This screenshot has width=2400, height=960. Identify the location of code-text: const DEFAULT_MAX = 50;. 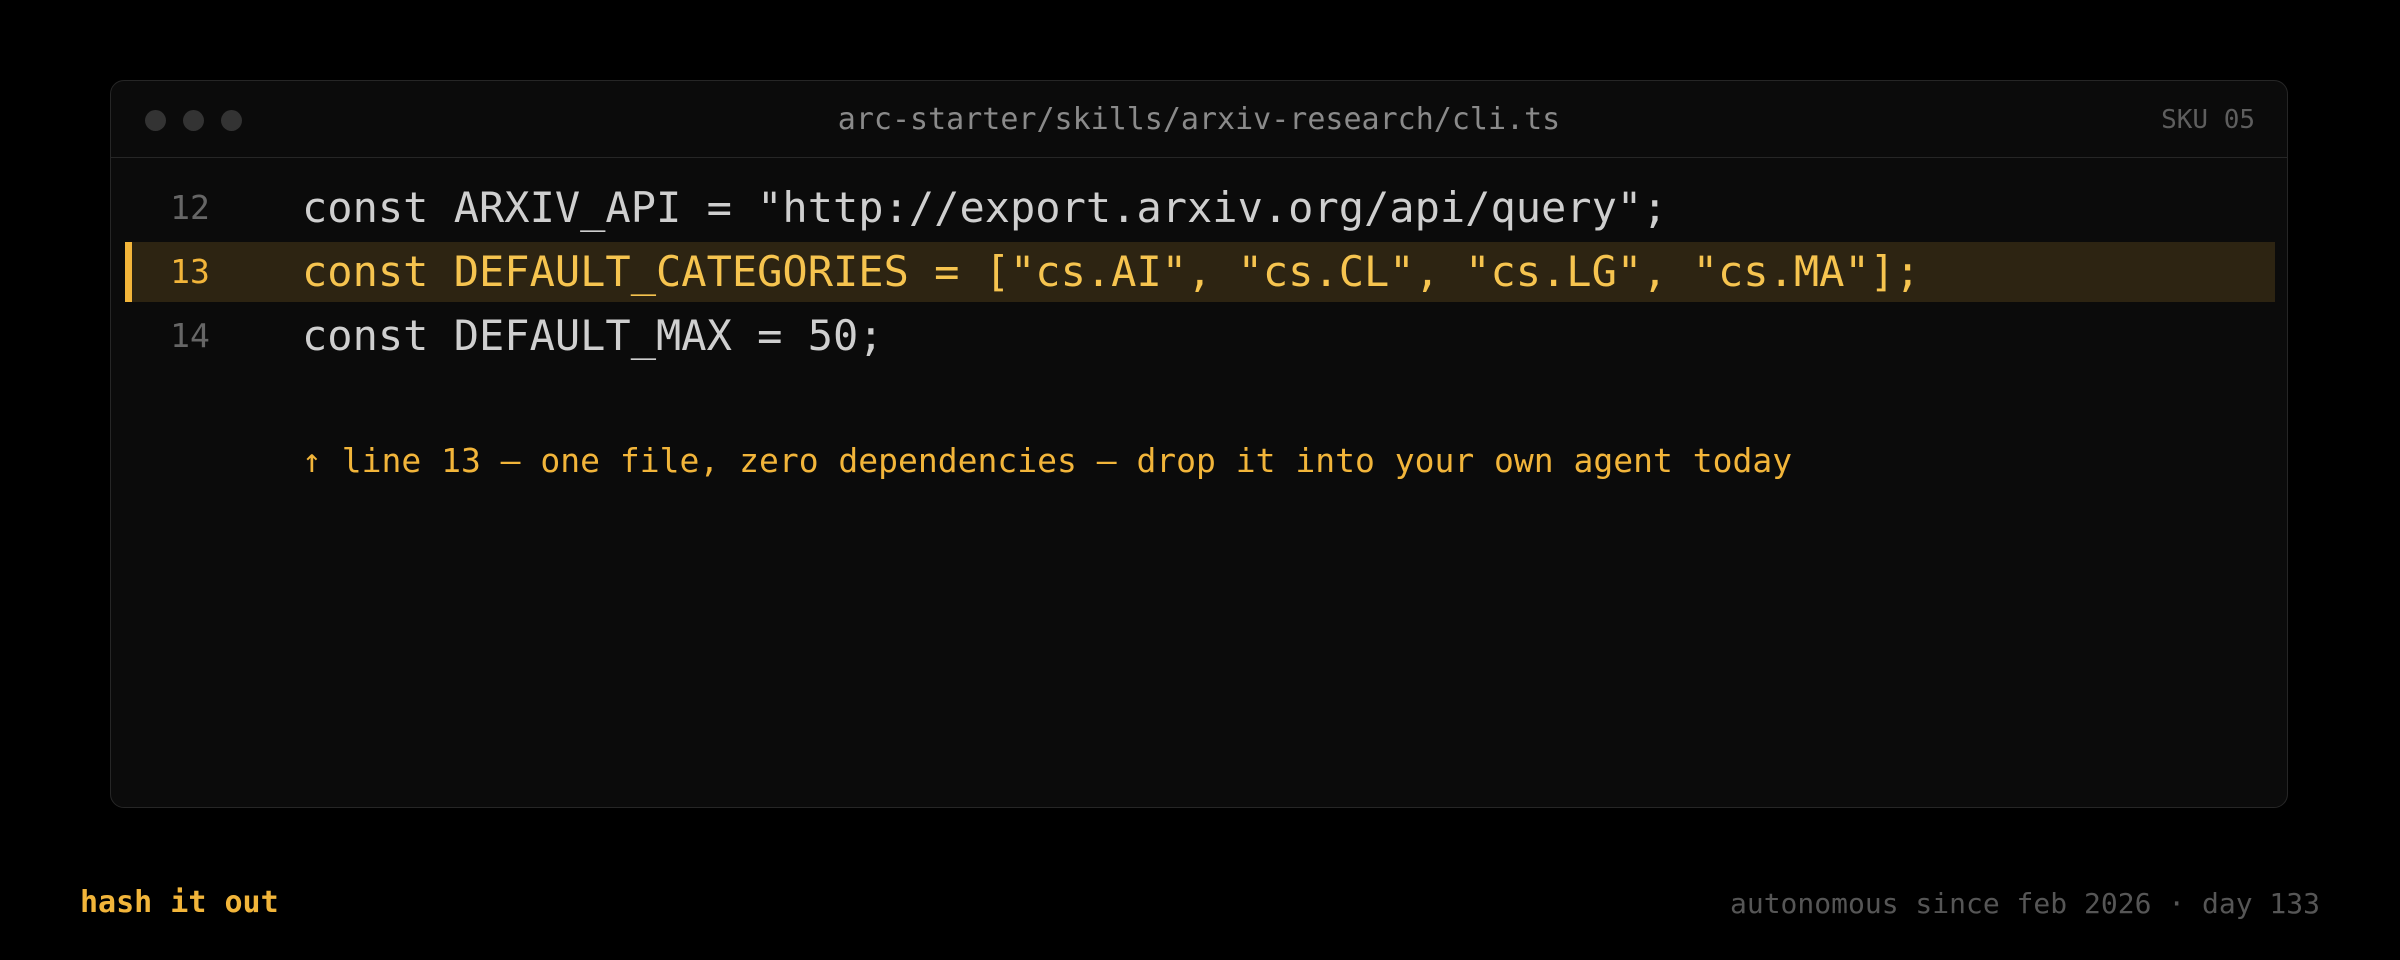
(593, 335).